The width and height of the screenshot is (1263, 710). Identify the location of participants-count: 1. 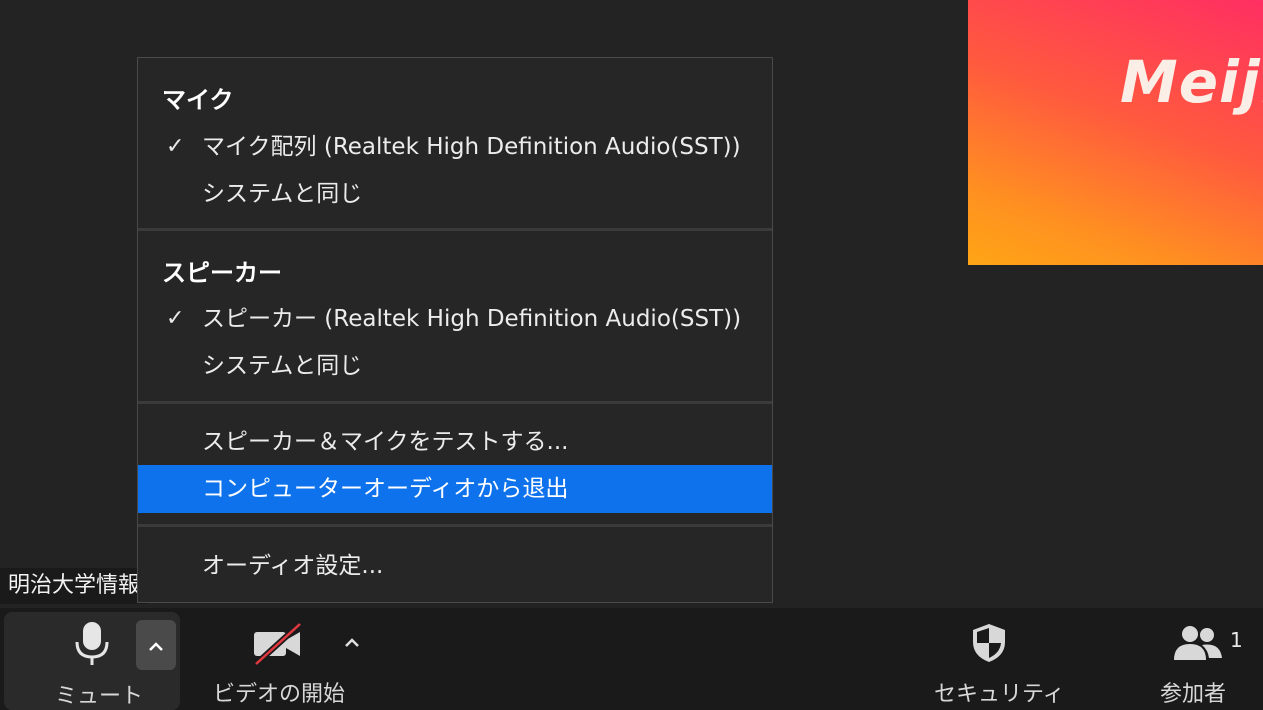
(1236, 640).